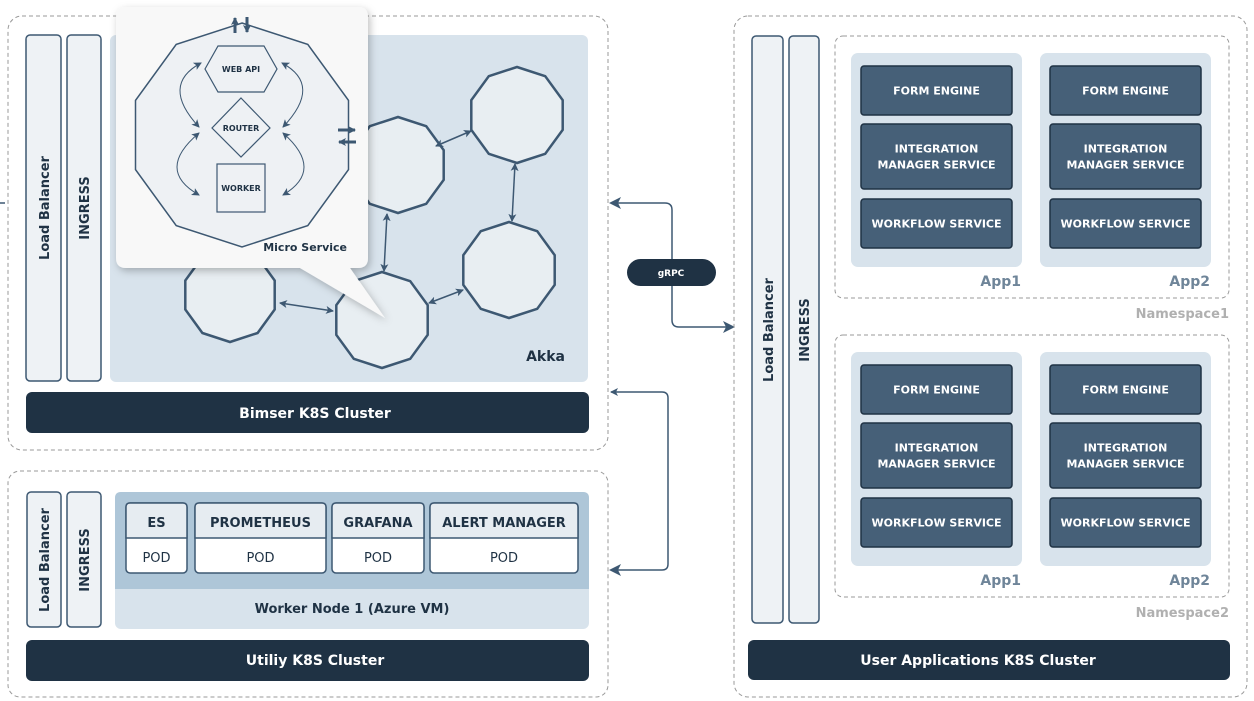  Describe the element at coordinates (241, 69) in the screenshot. I see `web-api-label: WEB API` at that location.